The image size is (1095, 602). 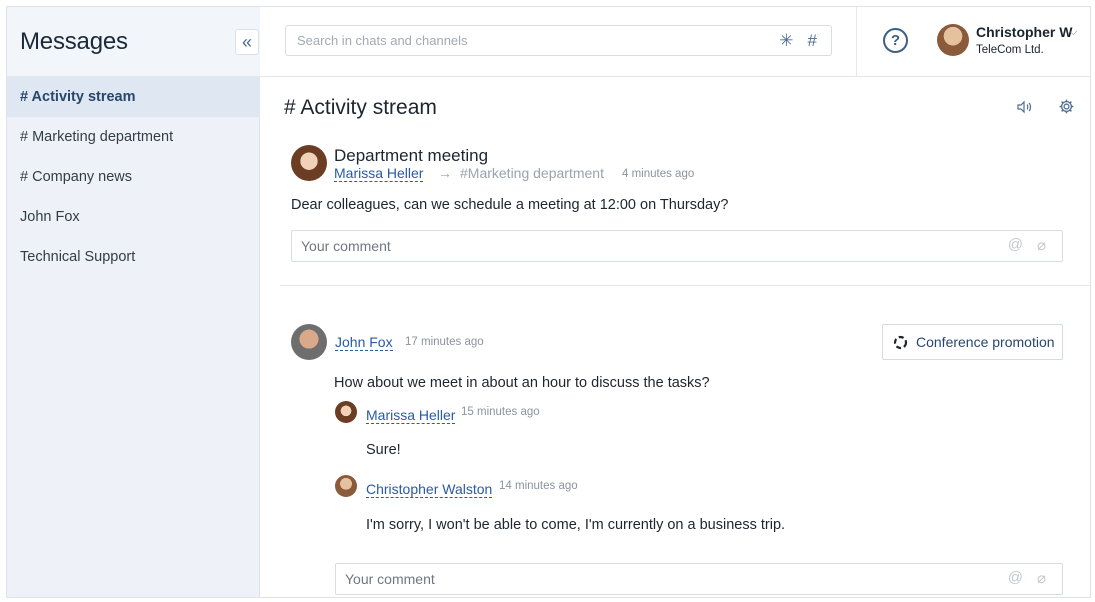 I want to click on gear-icon, so click(x=1066, y=106).